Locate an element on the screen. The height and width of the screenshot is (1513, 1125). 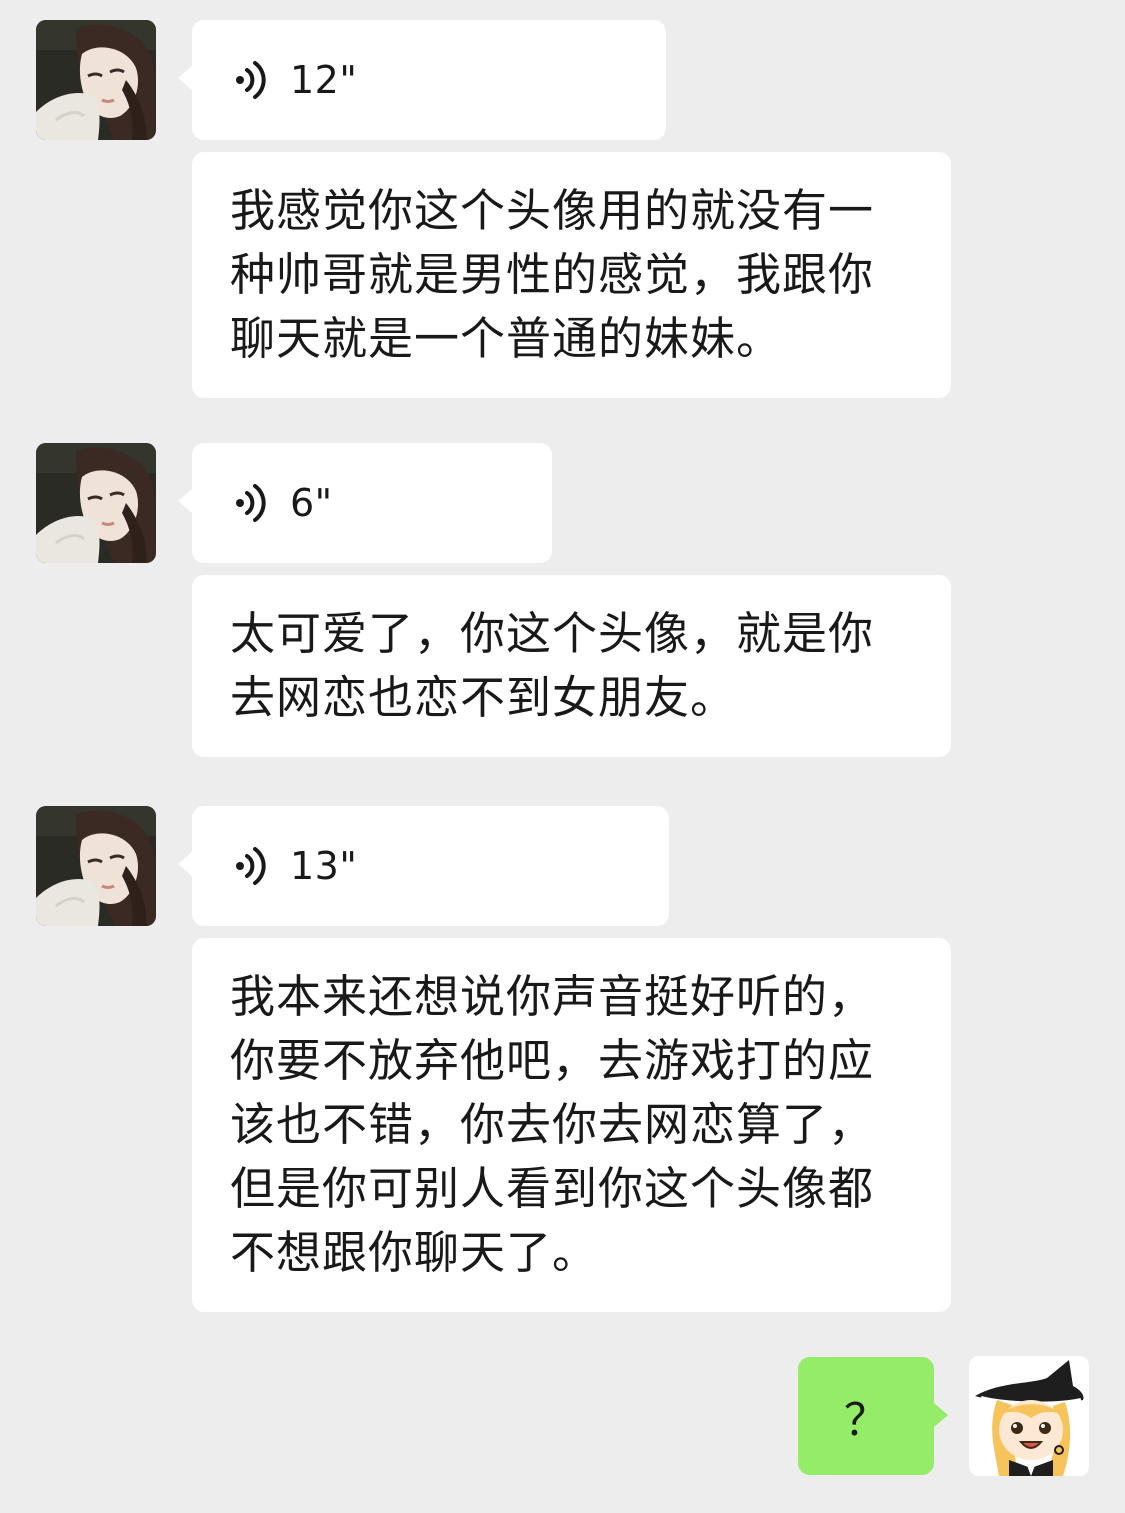
my-avatar is located at coordinates (1029, 1416).